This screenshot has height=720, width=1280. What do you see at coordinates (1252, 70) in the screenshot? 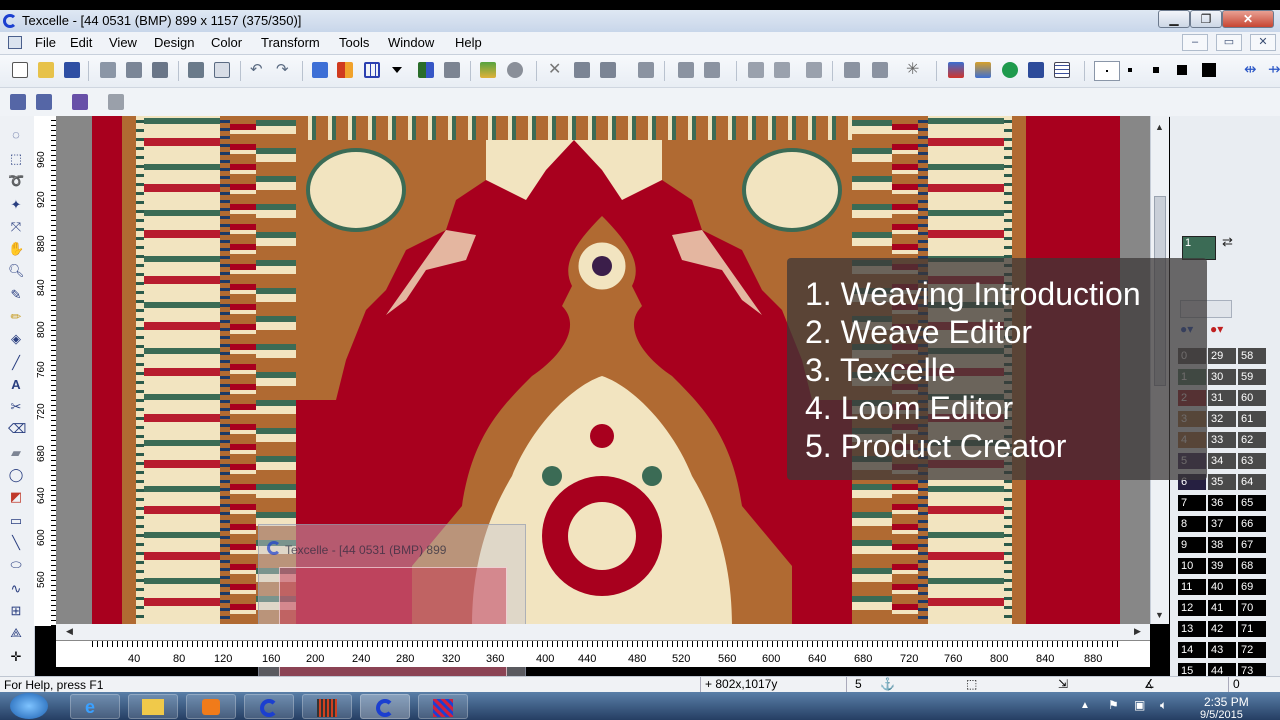
I see `move-horizontal-icon: ⇹` at bounding box center [1252, 70].